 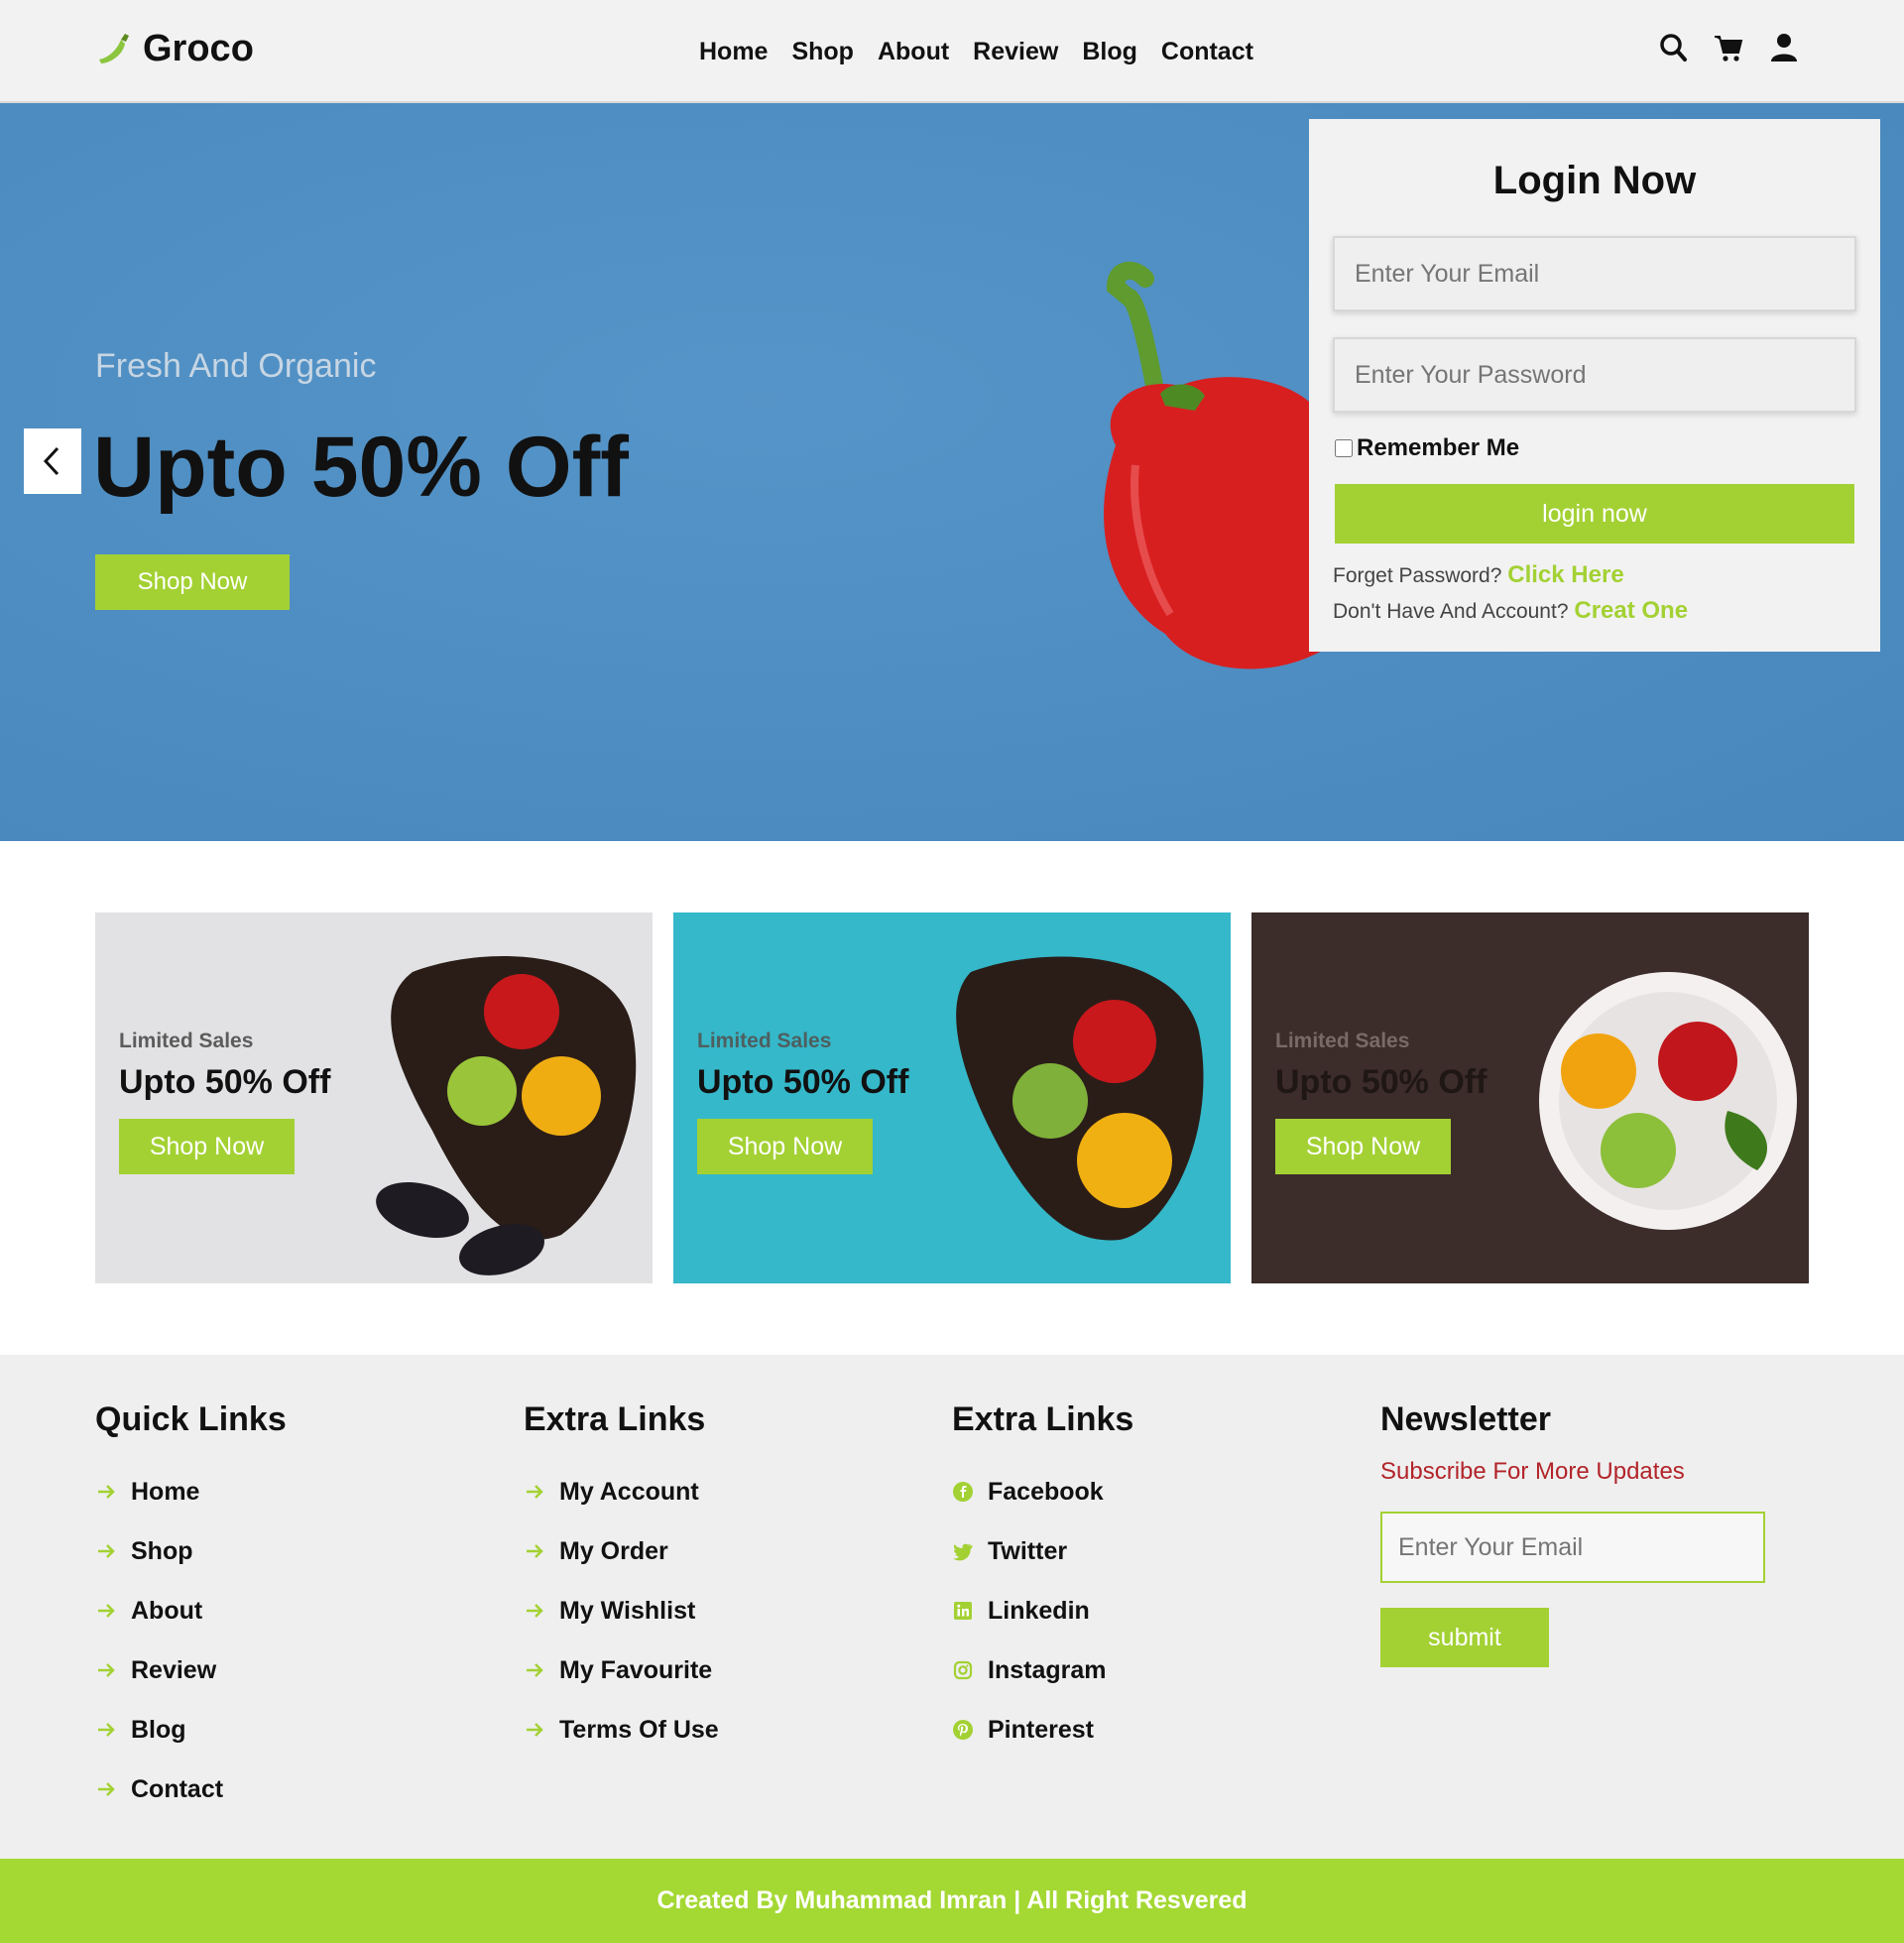 What do you see at coordinates (1594, 181) in the screenshot?
I see `login-title: Login Now` at bounding box center [1594, 181].